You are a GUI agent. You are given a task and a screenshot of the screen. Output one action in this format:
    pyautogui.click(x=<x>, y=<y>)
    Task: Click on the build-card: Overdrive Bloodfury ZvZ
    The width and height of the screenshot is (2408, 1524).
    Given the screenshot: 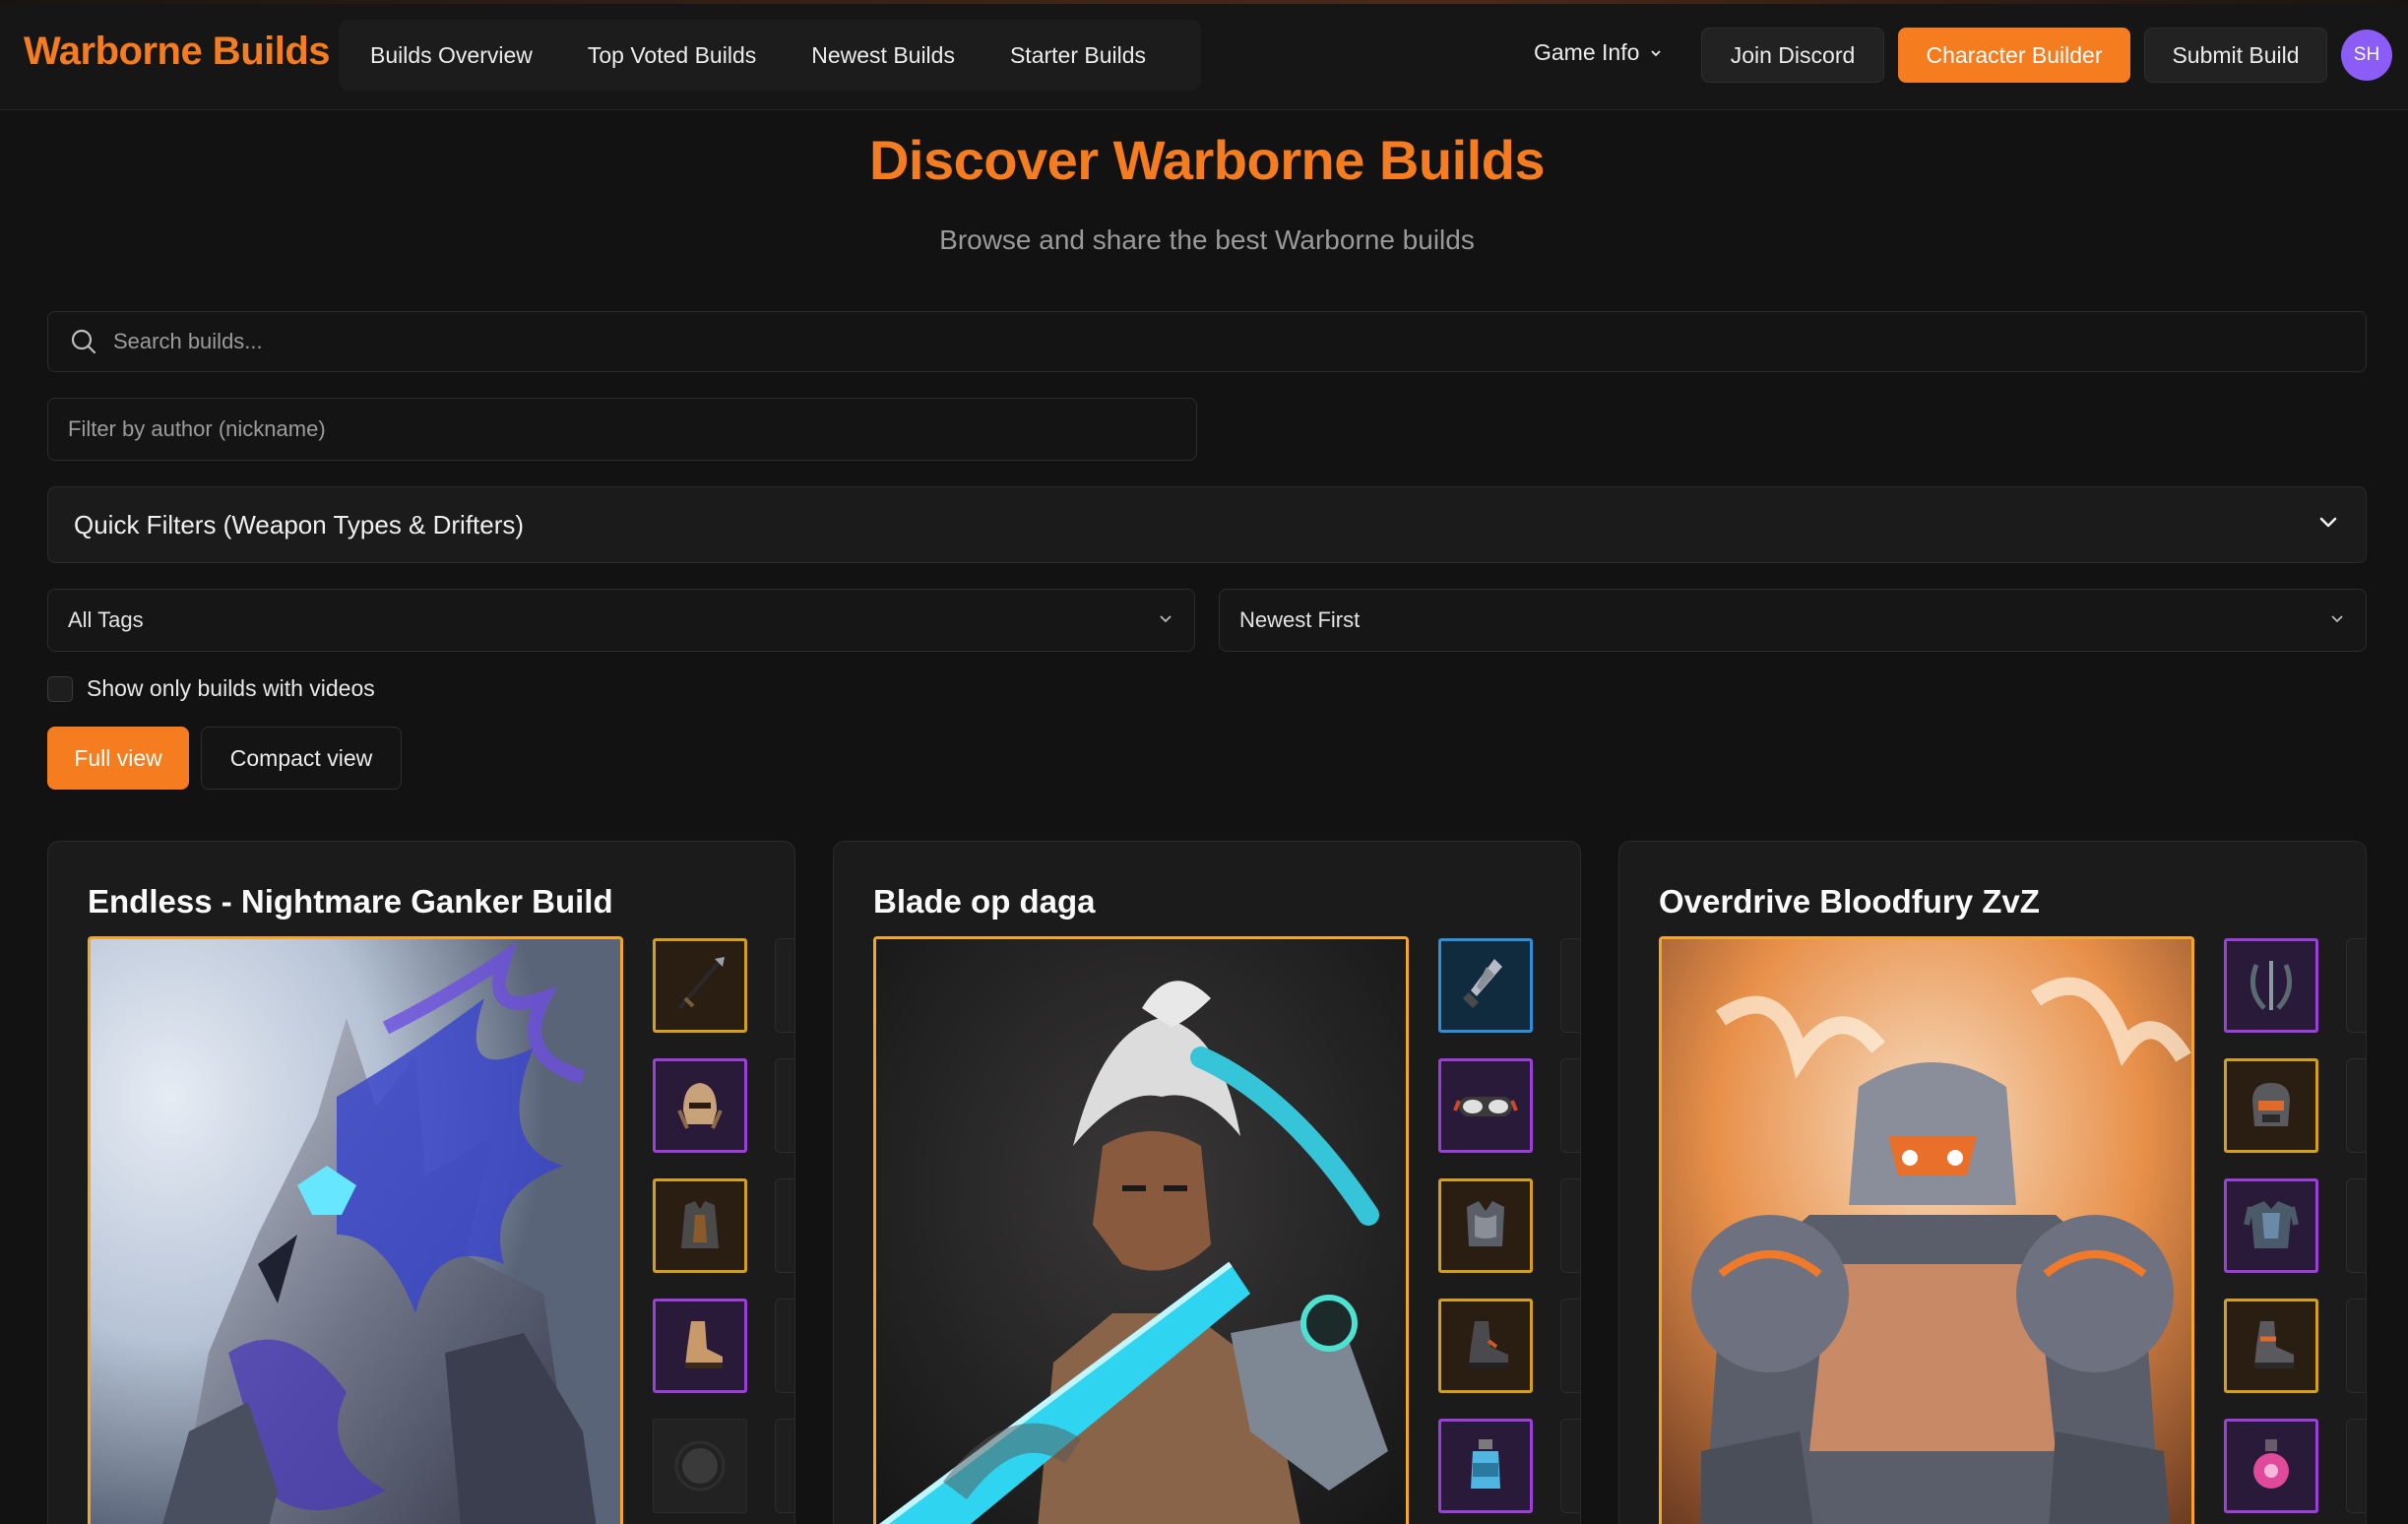 What is the action you would take?
    pyautogui.click(x=1992, y=1182)
    